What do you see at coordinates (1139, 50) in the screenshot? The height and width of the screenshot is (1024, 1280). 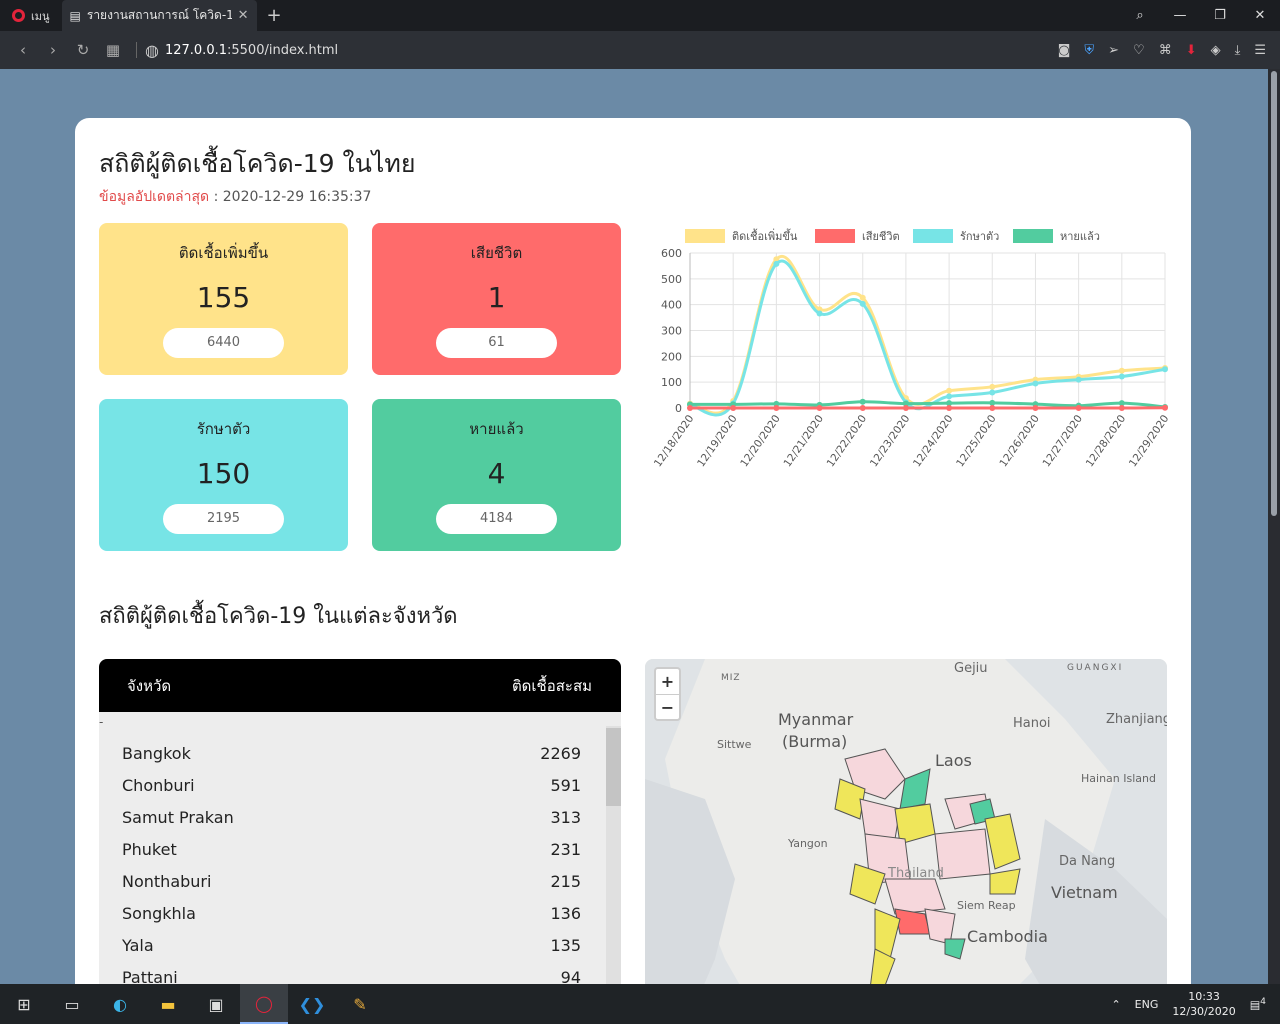 I see `heart-icon: ♡` at bounding box center [1139, 50].